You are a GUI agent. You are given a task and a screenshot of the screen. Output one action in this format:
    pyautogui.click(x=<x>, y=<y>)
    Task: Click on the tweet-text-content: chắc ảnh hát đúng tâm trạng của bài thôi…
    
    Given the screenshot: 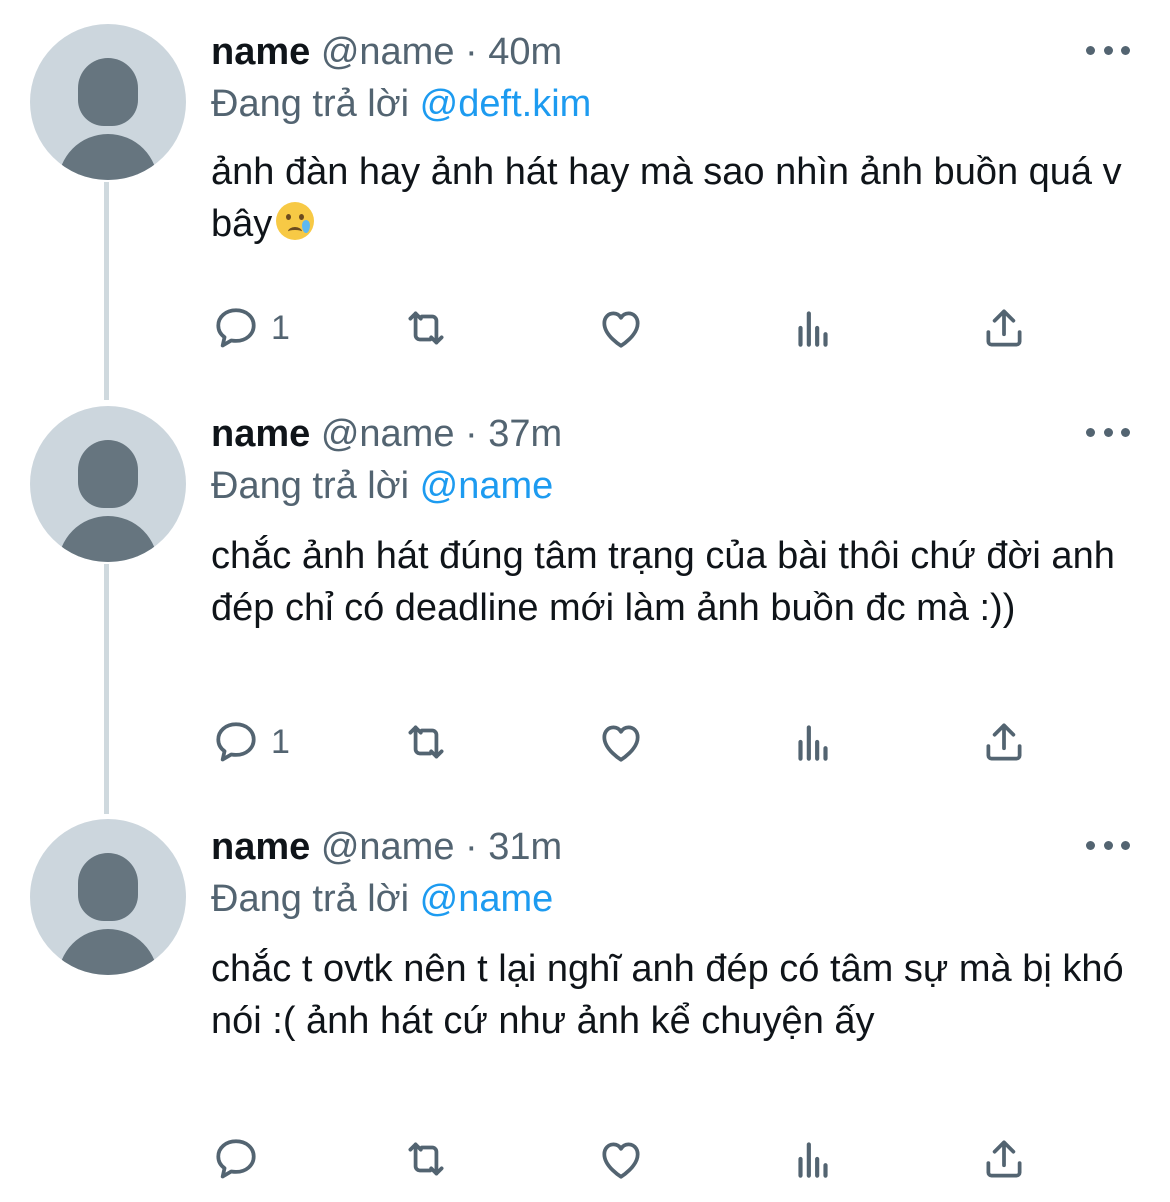 What is the action you would take?
    pyautogui.click(x=663, y=582)
    